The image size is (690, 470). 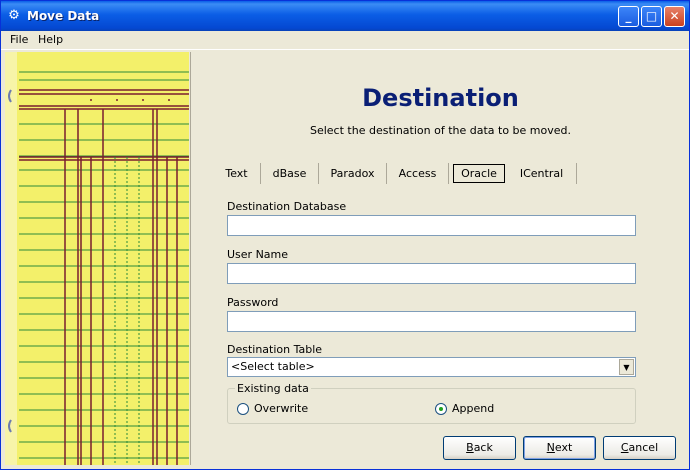 What do you see at coordinates (281, 408) in the screenshot?
I see `overwrite-label: Overwrite` at bounding box center [281, 408].